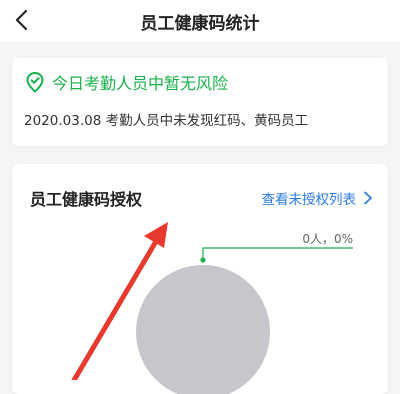 This screenshot has width=400, height=394. I want to click on nav-bar: 员工健康码统计, so click(200, 21).